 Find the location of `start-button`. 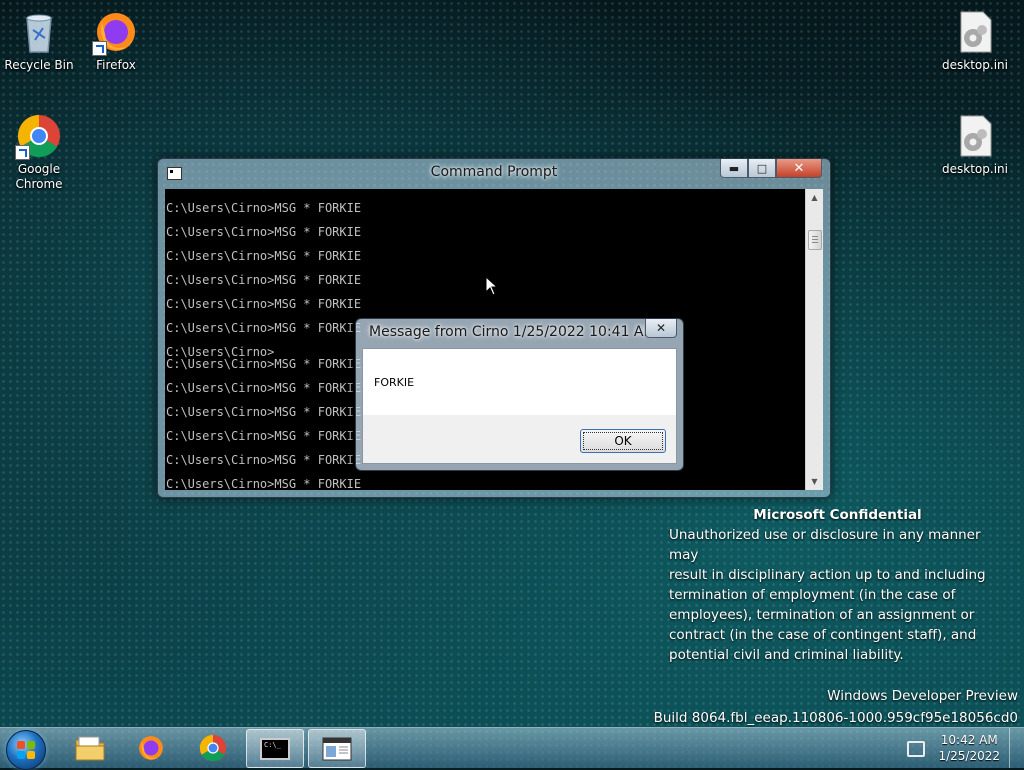

start-button is located at coordinates (26, 750).